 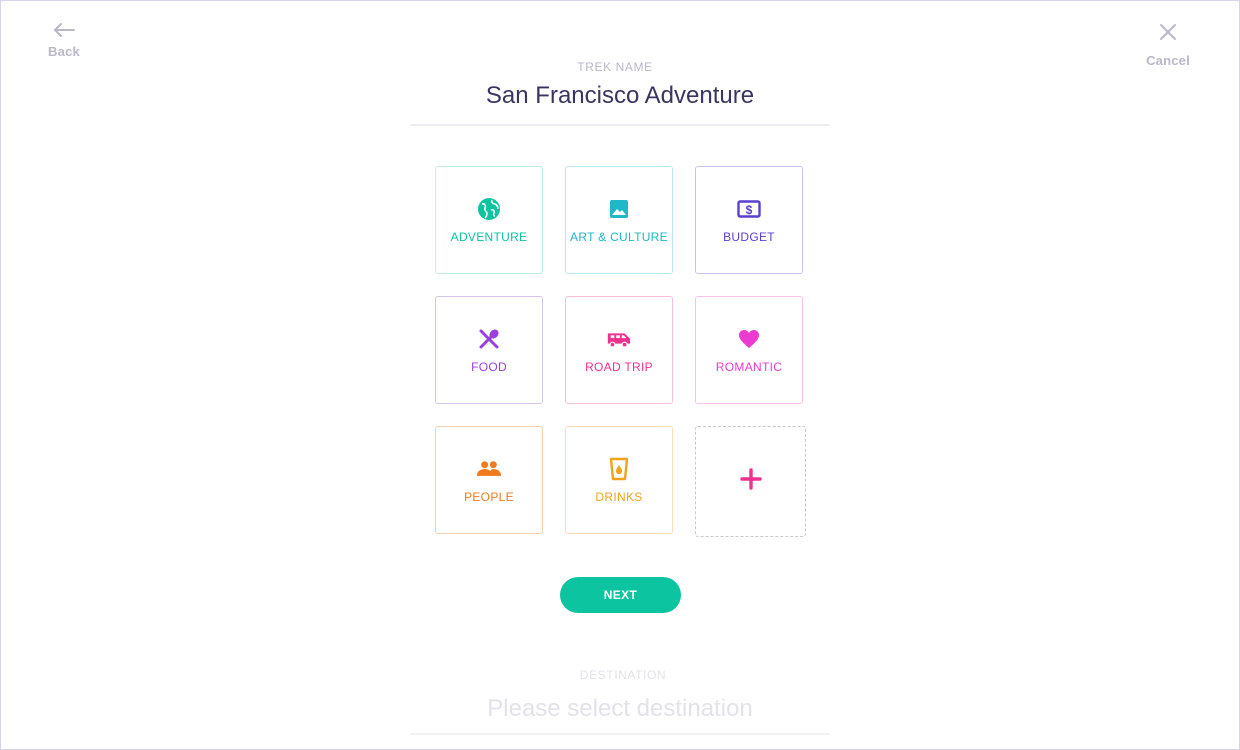 I want to click on category-tile-art-culture: ART & CULTURE, so click(x=619, y=220).